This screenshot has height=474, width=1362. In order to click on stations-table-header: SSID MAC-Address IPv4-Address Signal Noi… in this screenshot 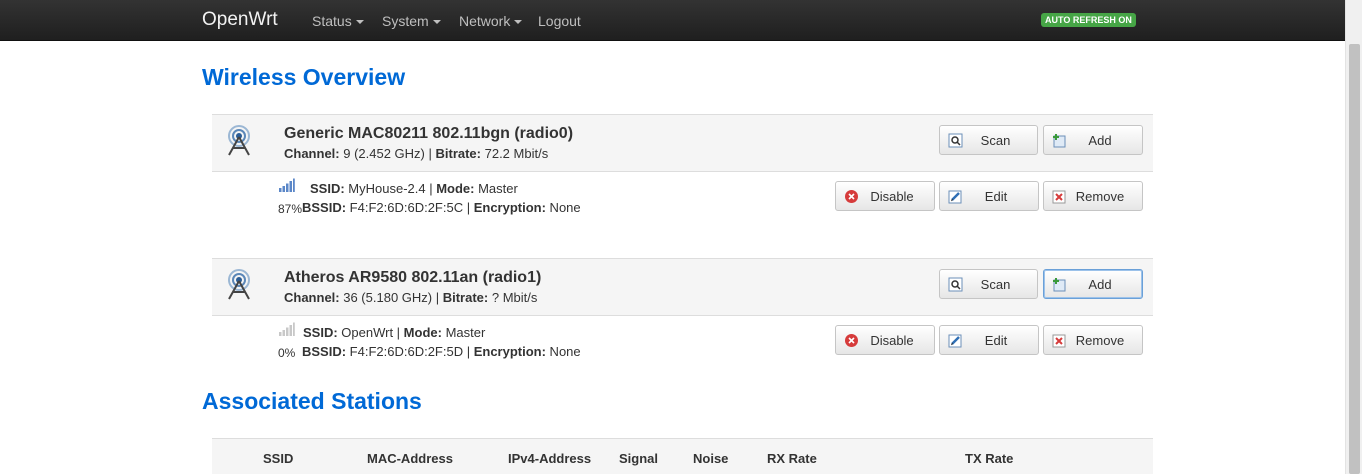, I will do `click(682, 456)`.